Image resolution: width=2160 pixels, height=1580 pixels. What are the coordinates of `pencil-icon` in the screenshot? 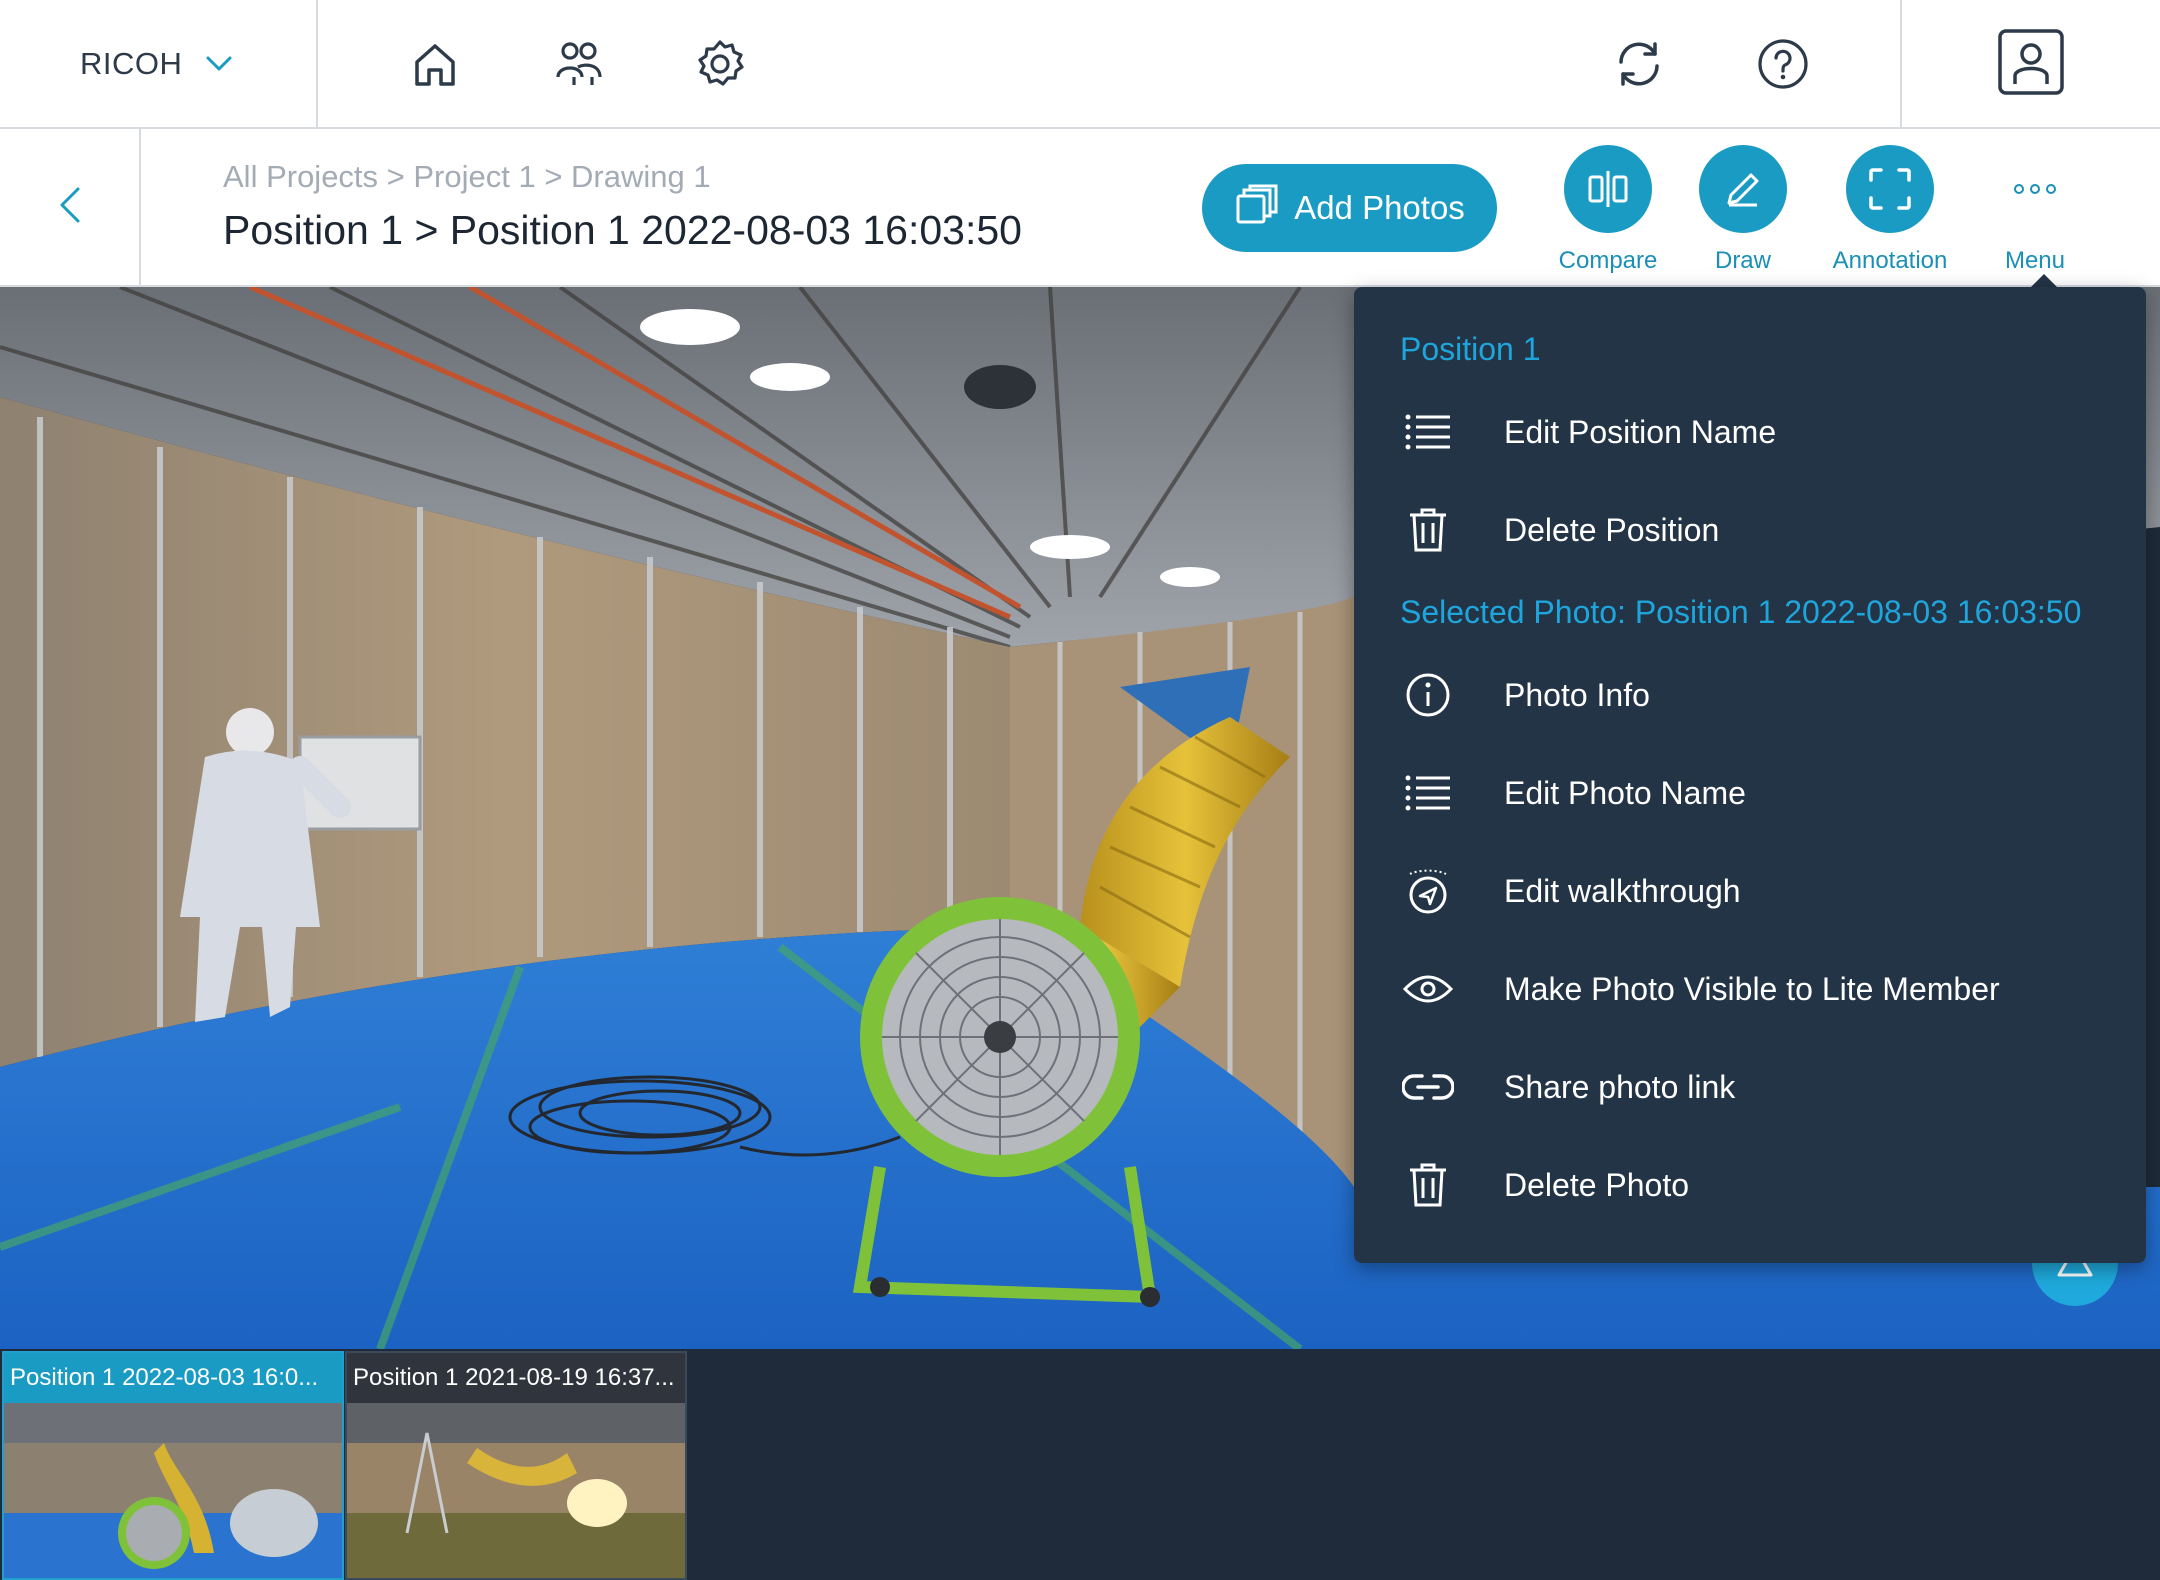 It's located at (1743, 189).